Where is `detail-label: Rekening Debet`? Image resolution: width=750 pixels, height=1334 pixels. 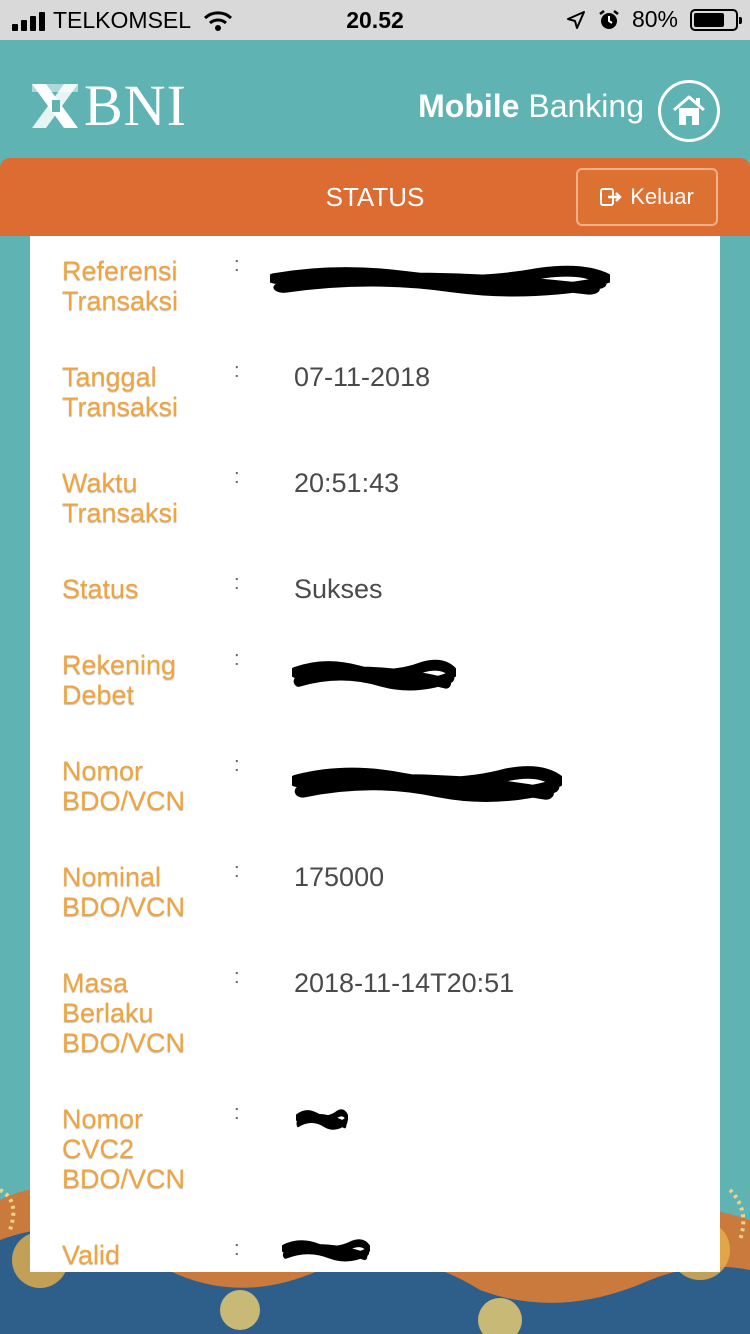 detail-label: Rekening Debet is located at coordinates (119, 680).